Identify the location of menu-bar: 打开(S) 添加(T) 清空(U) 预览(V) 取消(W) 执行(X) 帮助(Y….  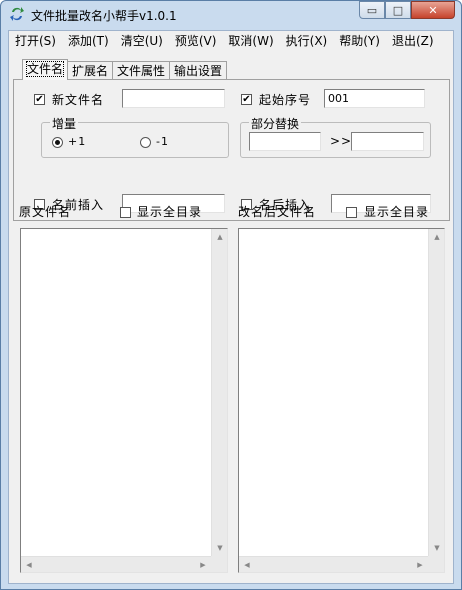
(231, 41).